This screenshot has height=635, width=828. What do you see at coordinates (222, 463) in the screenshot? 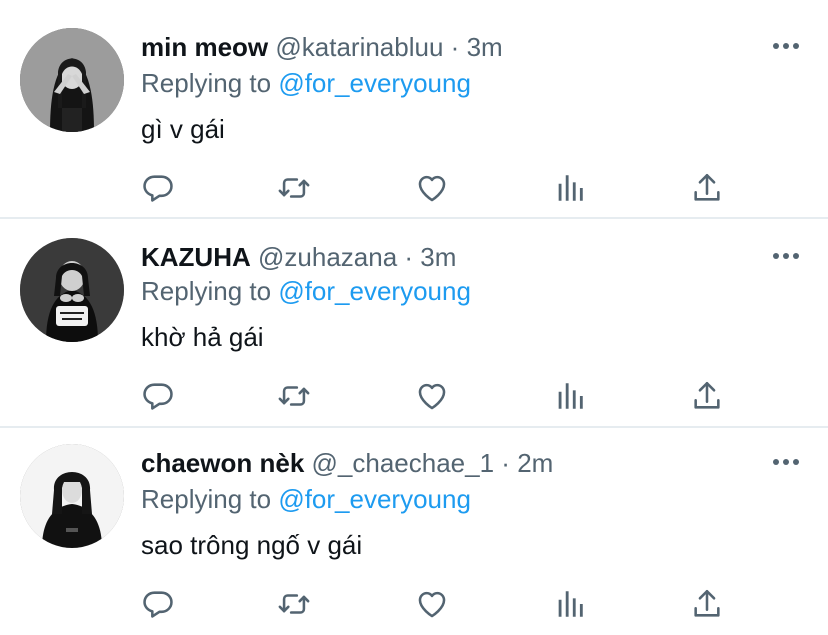
I see `display-name: chaewon nèk` at bounding box center [222, 463].